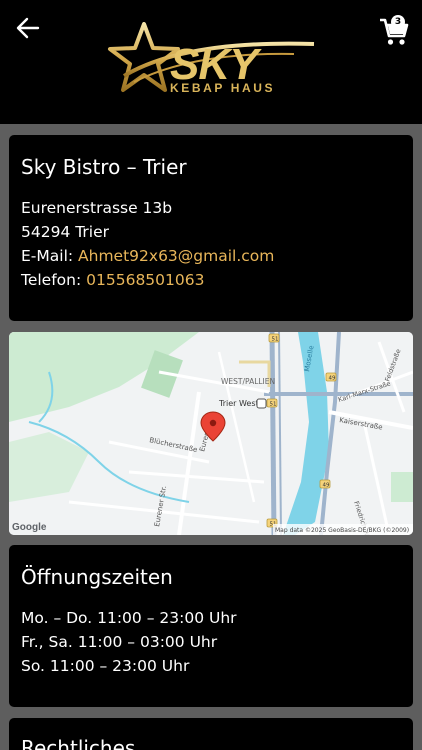 The width and height of the screenshot is (422, 750). What do you see at coordinates (50, 256) in the screenshot?
I see `email-label: E-Mail:` at bounding box center [50, 256].